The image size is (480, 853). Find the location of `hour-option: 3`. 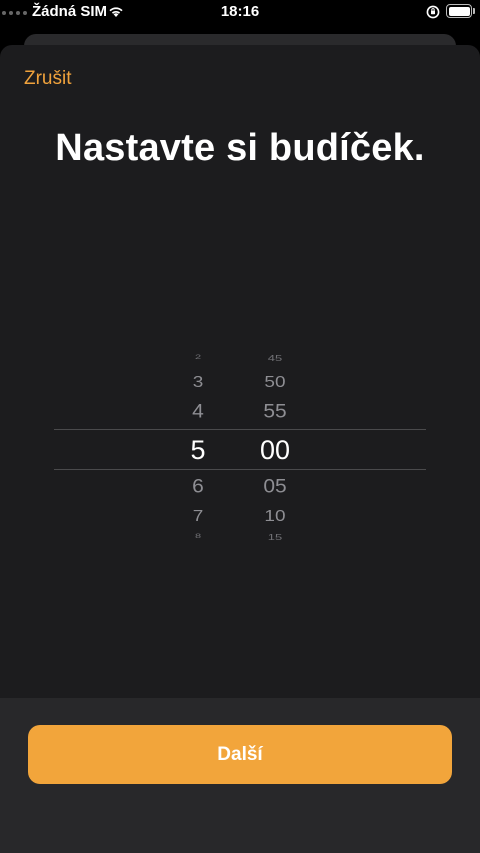

hour-option: 3 is located at coordinates (198, 383).